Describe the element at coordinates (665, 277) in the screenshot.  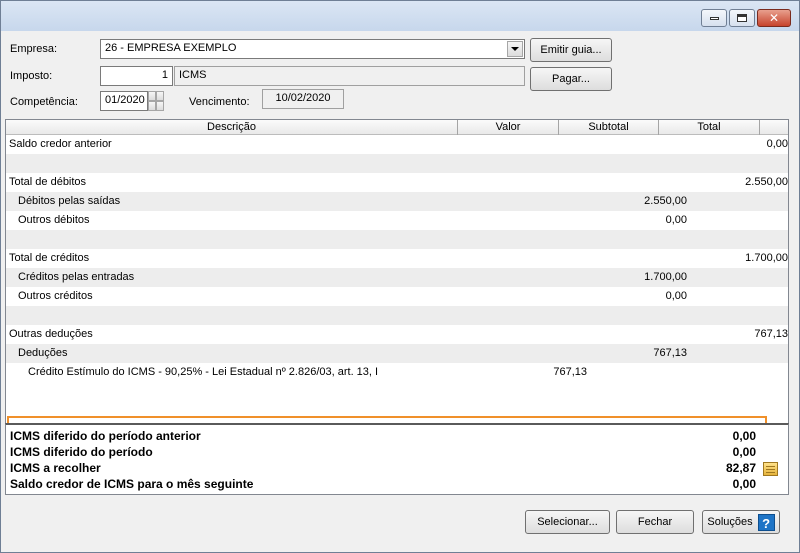
I see `row-subtotal: 1.700,00` at that location.